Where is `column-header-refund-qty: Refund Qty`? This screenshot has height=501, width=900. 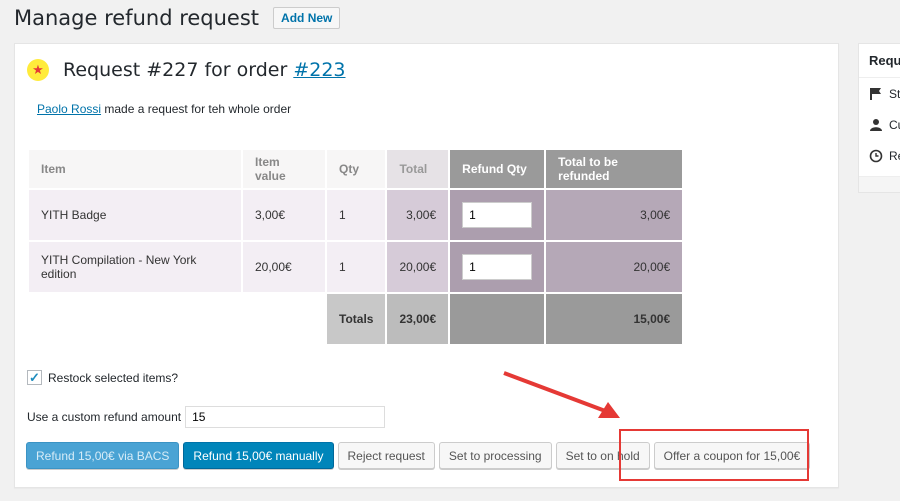 column-header-refund-qty: Refund Qty is located at coordinates (497, 169).